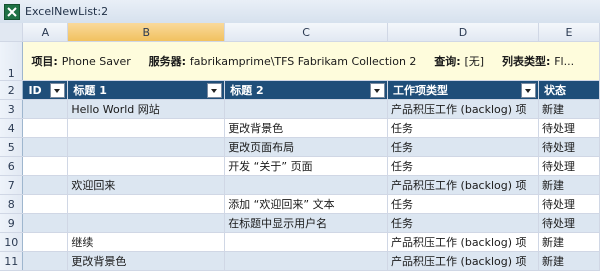 The image size is (600, 274). What do you see at coordinates (67, 11) in the screenshot?
I see `window-title: ExcelNewList:2` at bounding box center [67, 11].